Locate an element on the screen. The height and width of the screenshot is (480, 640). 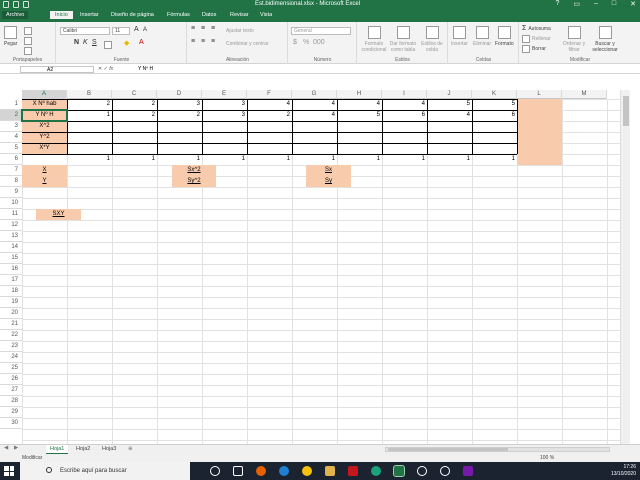
cell-c2: 2 is located at coordinates (134, 115).